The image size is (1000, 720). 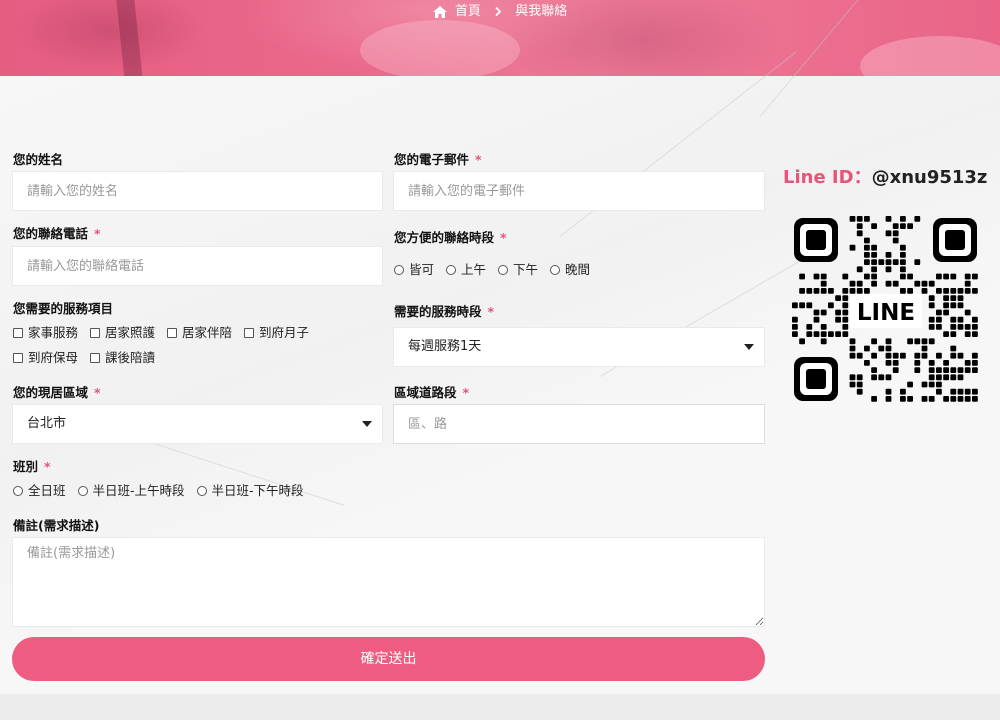 I want to click on contact-time-option: 上午, so click(x=466, y=270).